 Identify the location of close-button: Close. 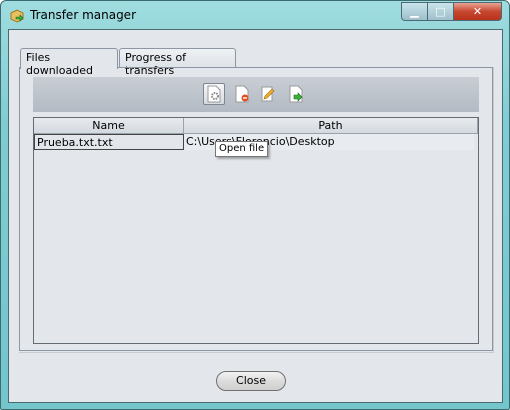
(251, 381).